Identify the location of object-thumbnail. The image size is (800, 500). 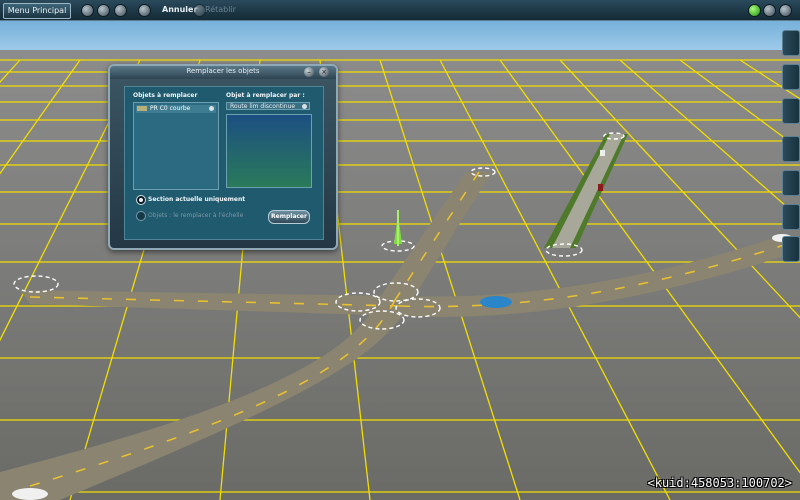
(142, 108).